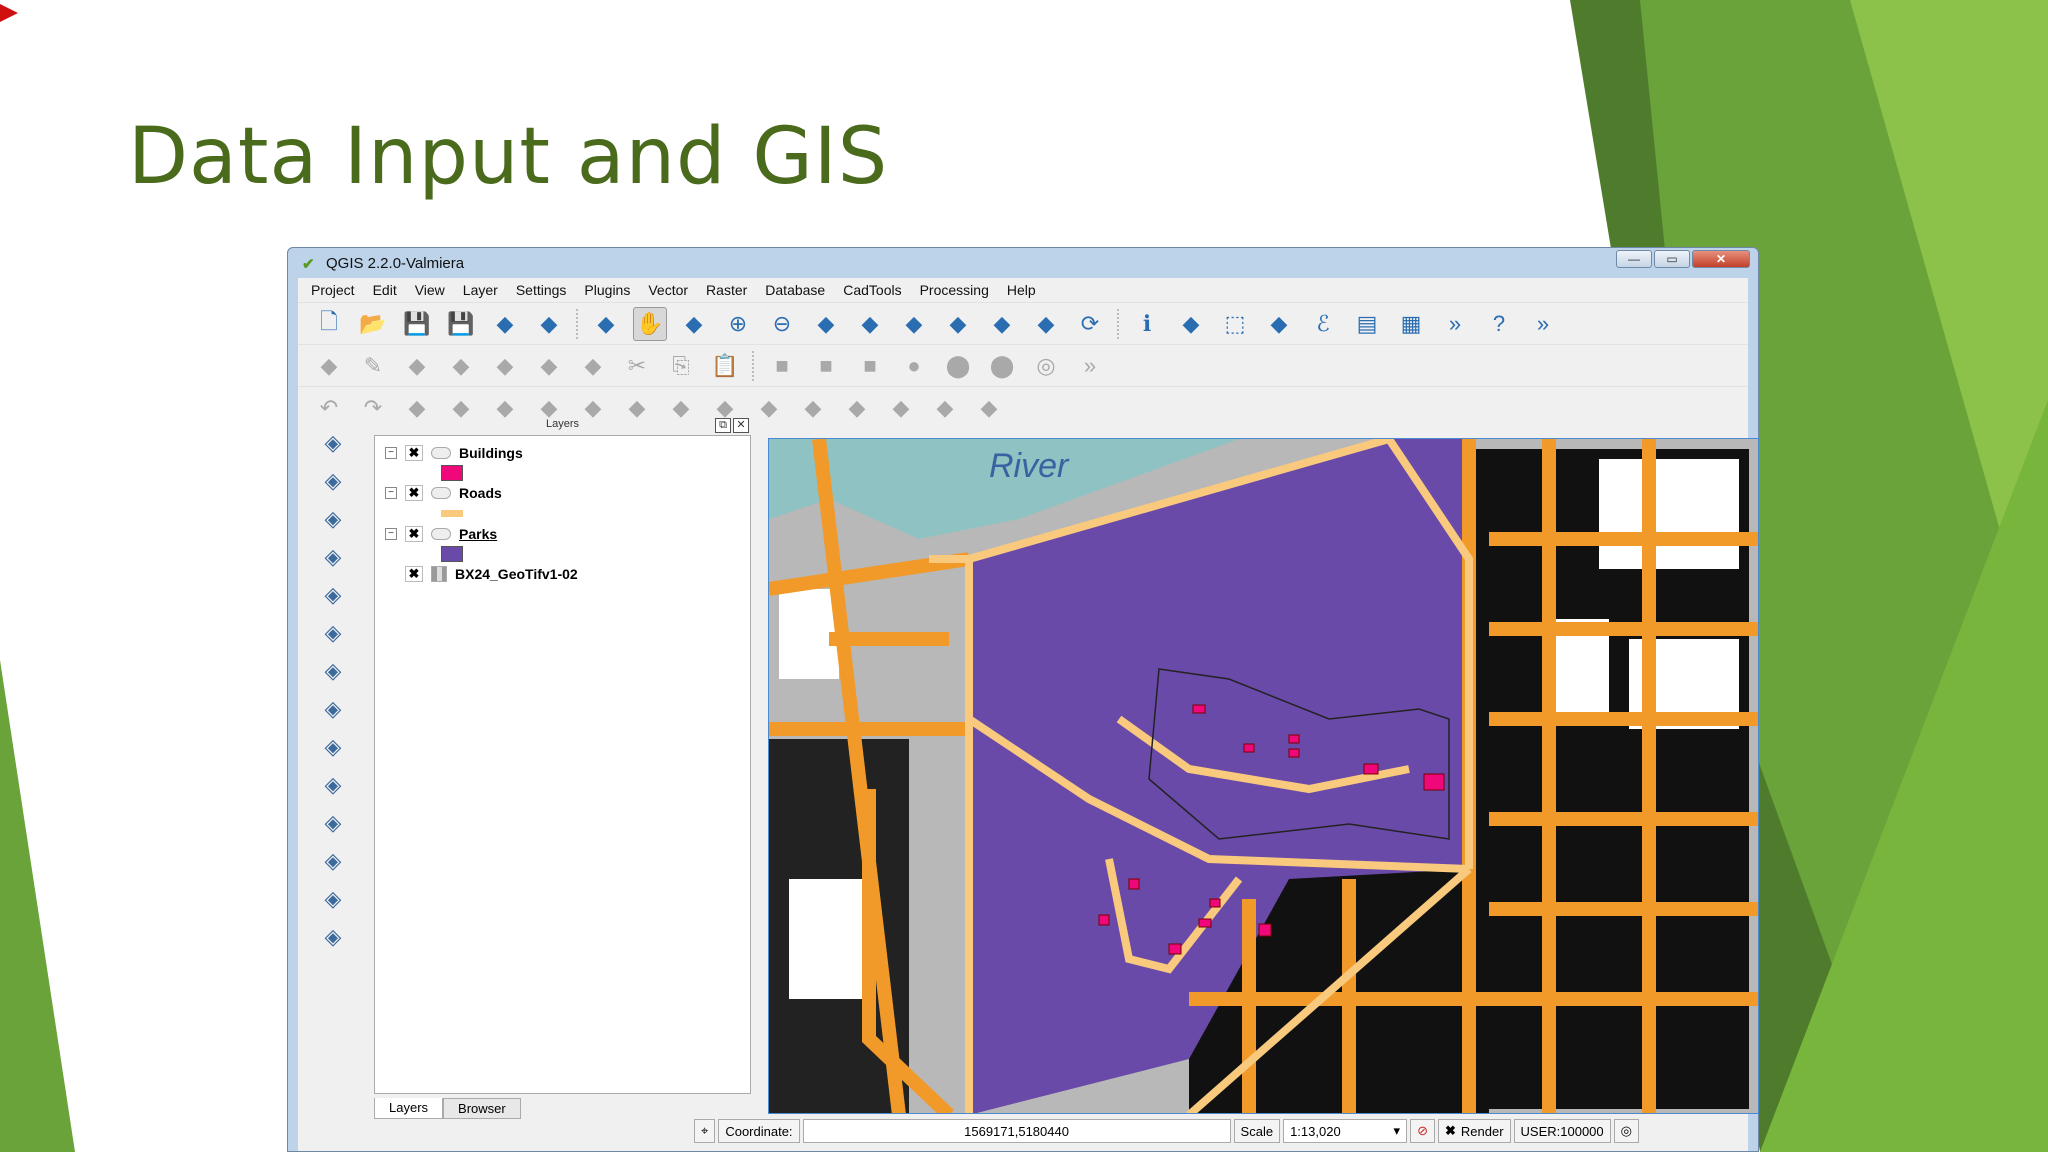 The height and width of the screenshot is (1152, 2048). What do you see at coordinates (1367, 324) in the screenshot?
I see `attribute-table-icon: ▤` at bounding box center [1367, 324].